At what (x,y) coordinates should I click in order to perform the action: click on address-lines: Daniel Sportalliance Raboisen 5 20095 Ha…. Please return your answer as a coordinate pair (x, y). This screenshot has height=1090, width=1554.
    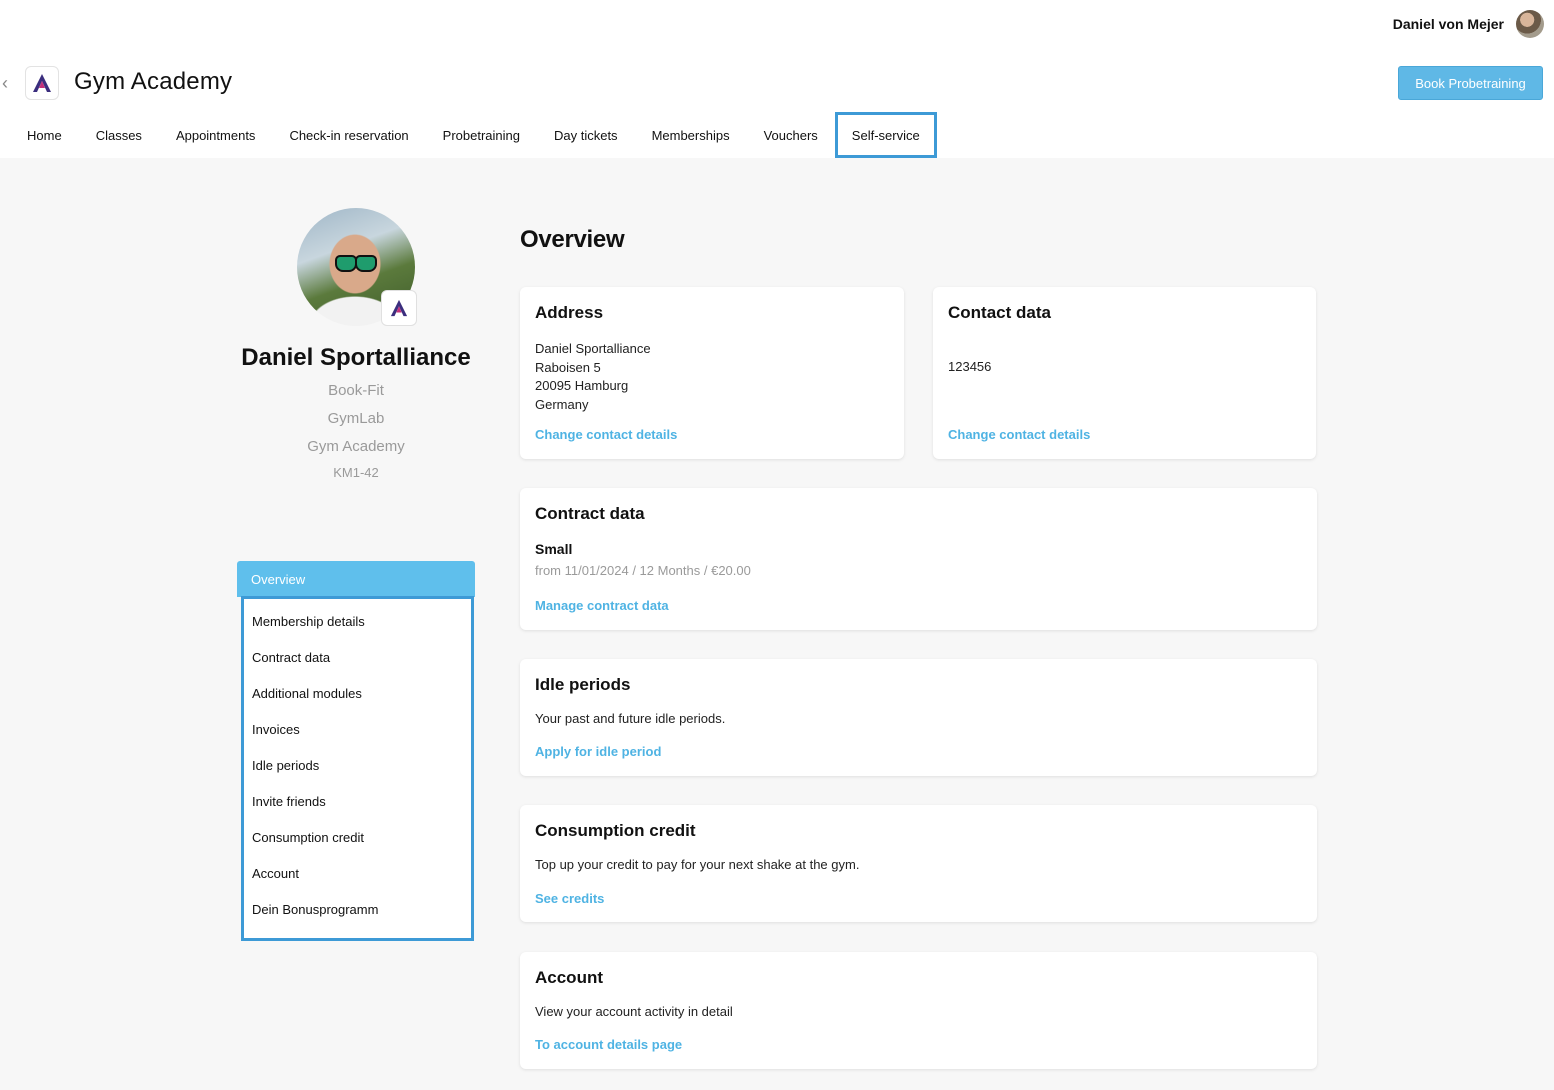
    Looking at the image, I should click on (712, 377).